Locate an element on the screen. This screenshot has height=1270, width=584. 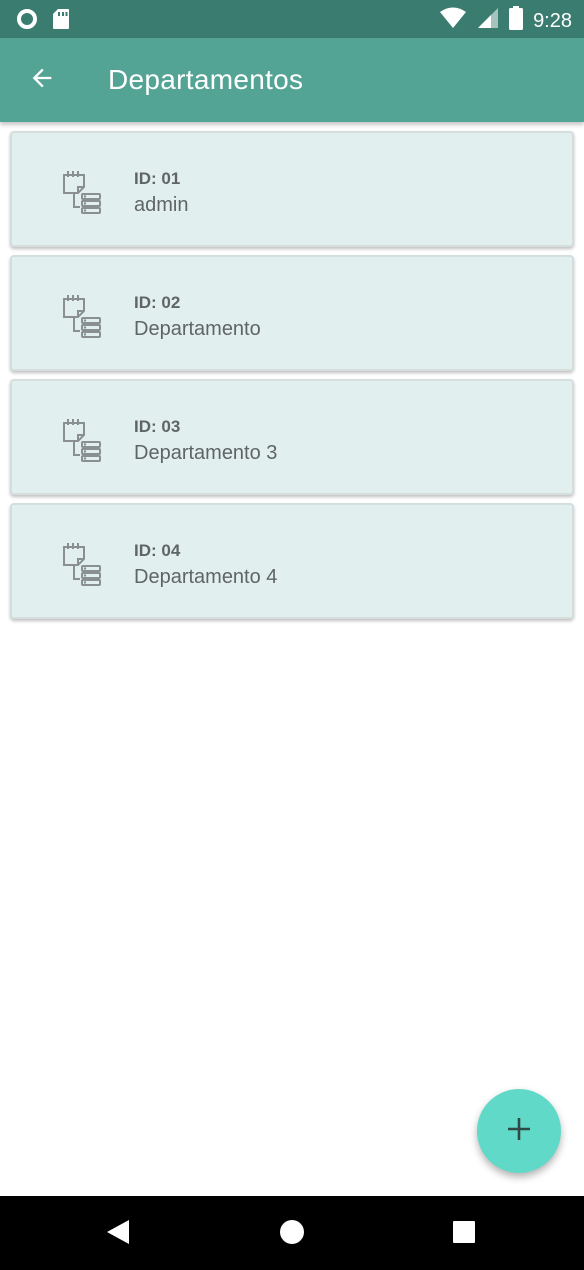
nav-back-button is located at coordinates (118, 1234).